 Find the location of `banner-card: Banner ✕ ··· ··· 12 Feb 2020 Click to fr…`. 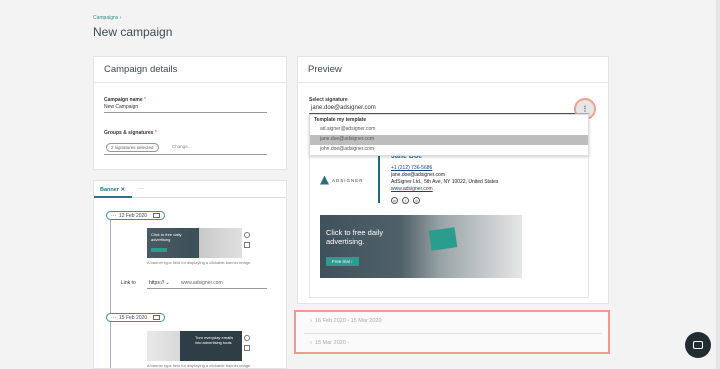

banner-card: Banner ✕ ··· ··· 12 Feb 2020 Click to fr… is located at coordinates (190, 274).